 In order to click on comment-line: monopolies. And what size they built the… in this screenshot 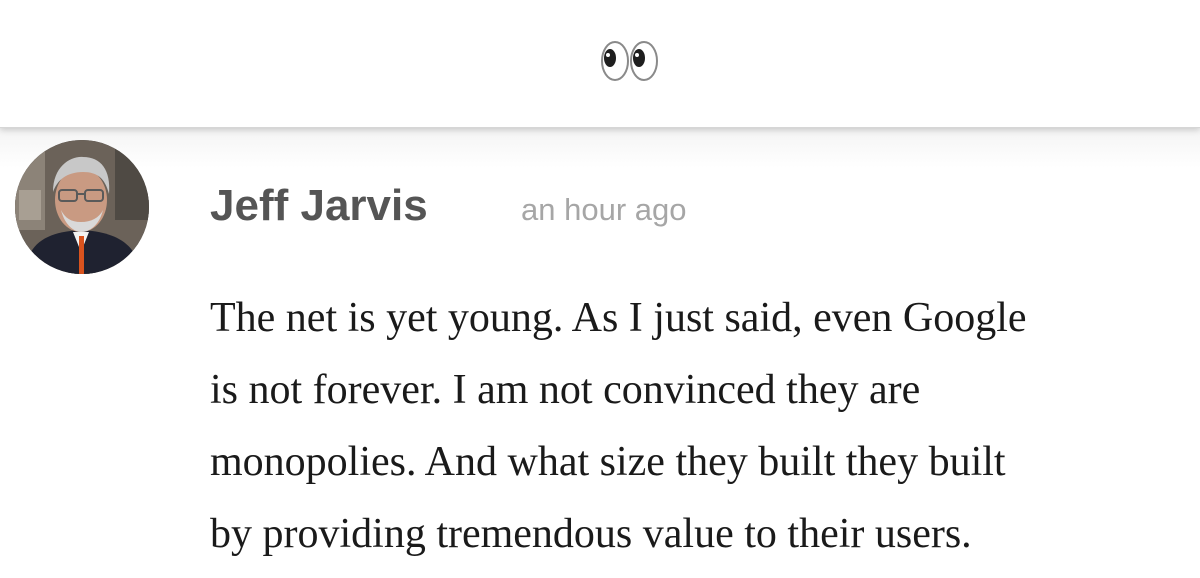, I will do `click(608, 462)`.